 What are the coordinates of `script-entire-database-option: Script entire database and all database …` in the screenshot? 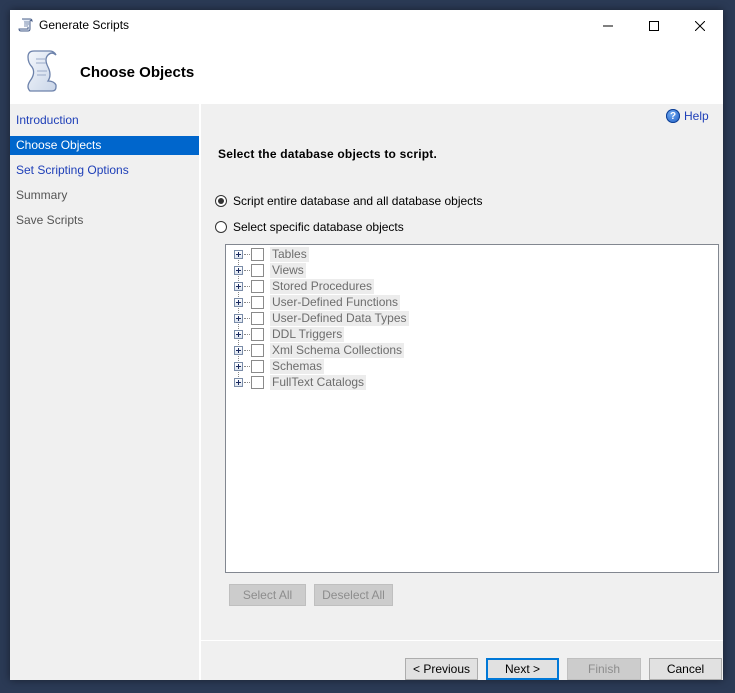 It's located at (349, 201).